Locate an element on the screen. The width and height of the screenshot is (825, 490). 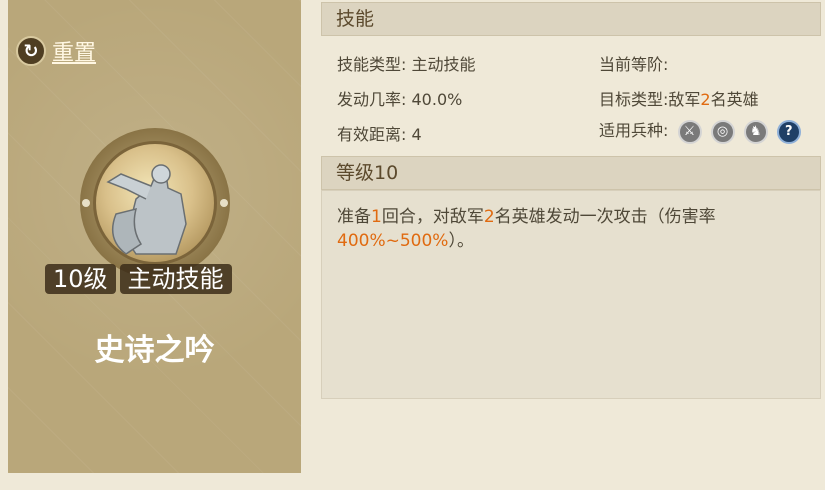
desc-part-3: 名英雄发动一次攻击（伤害率 is located at coordinates (605, 217).